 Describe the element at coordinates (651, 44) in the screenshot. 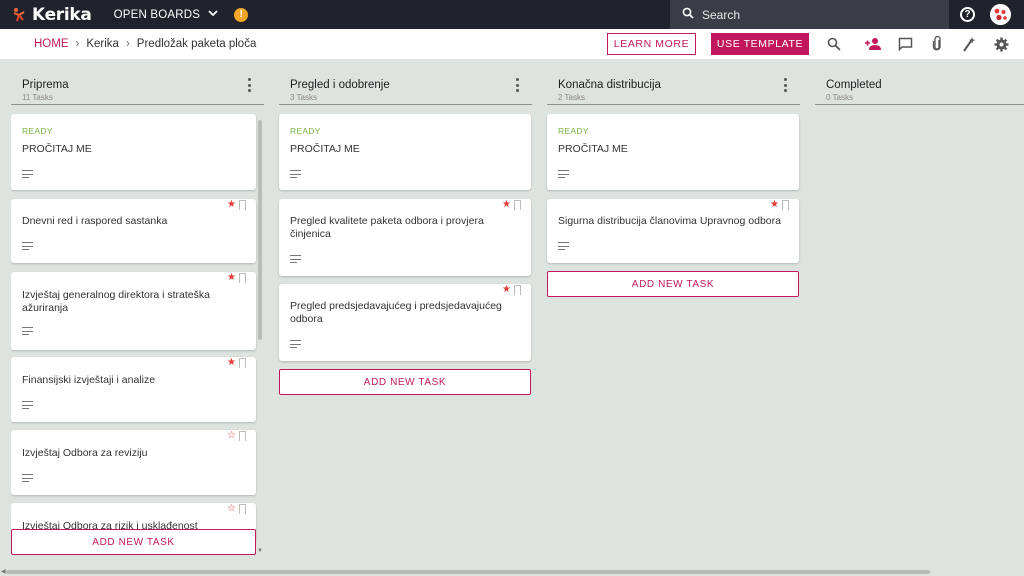

I see `learn-more-button: LEARN MORE` at that location.